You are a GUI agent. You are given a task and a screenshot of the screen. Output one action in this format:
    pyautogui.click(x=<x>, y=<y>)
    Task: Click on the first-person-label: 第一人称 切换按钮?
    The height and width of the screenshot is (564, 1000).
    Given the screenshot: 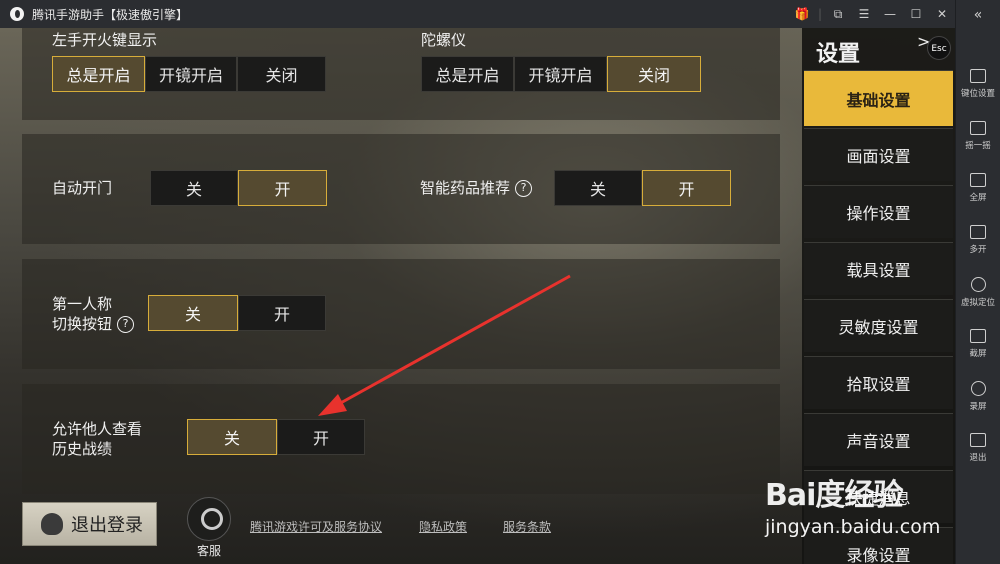 What is the action you would take?
    pyautogui.click(x=93, y=314)
    